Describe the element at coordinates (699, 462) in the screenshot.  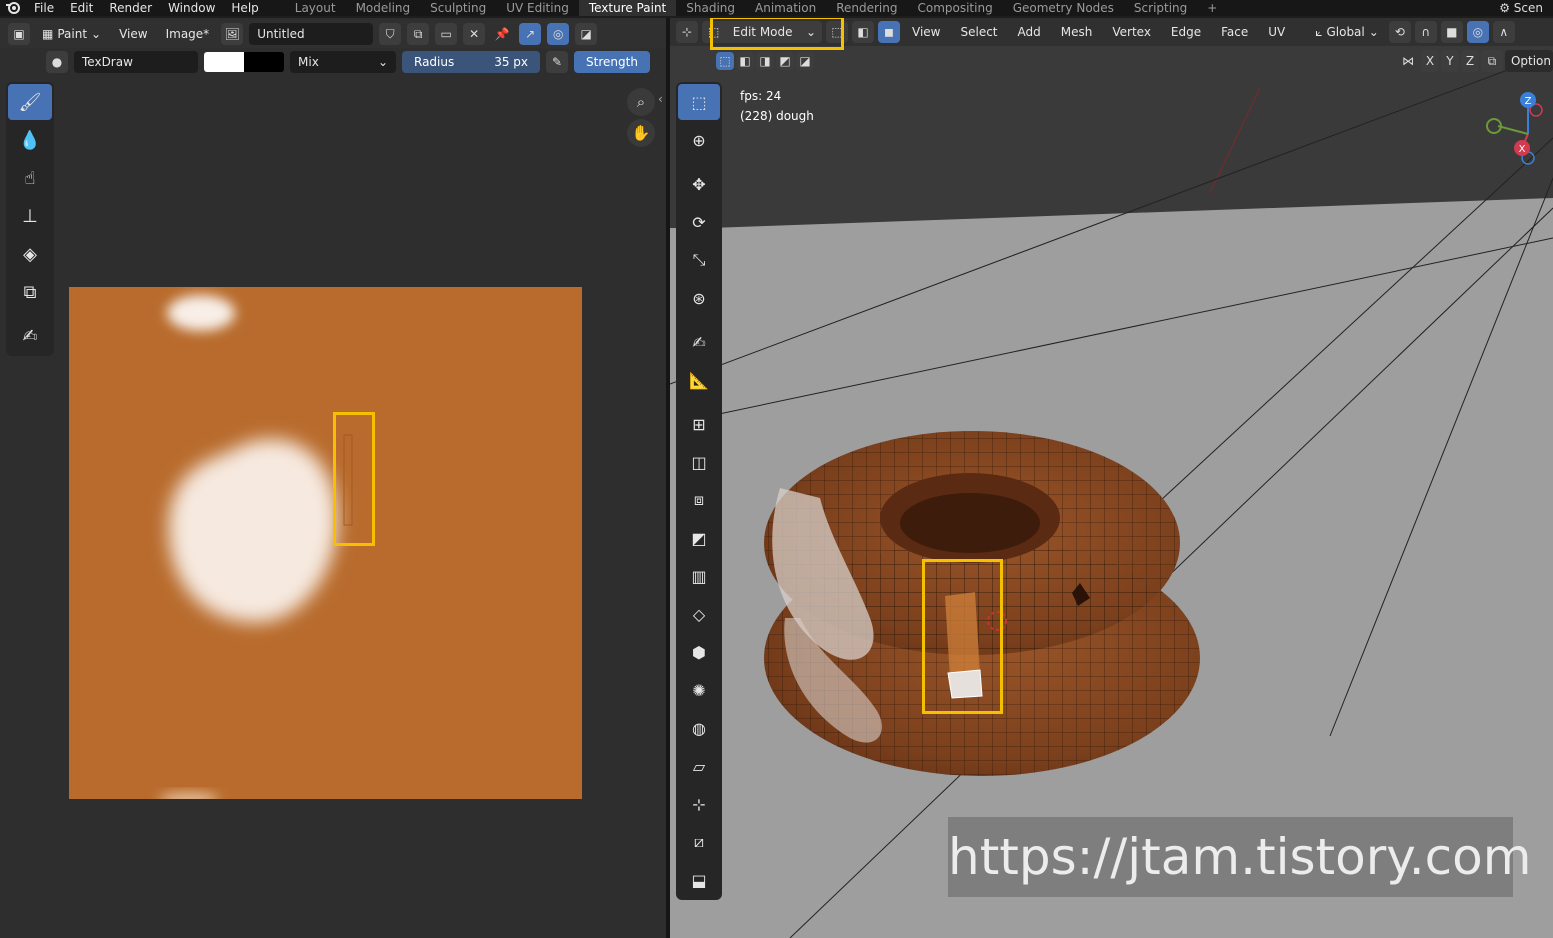
I see `extrude-icon: ◫` at that location.